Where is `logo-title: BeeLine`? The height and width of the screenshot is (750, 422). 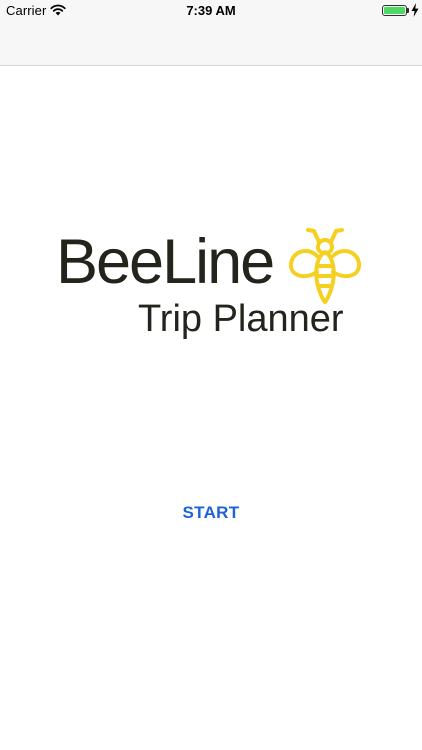
logo-title: BeeLine is located at coordinates (165, 262).